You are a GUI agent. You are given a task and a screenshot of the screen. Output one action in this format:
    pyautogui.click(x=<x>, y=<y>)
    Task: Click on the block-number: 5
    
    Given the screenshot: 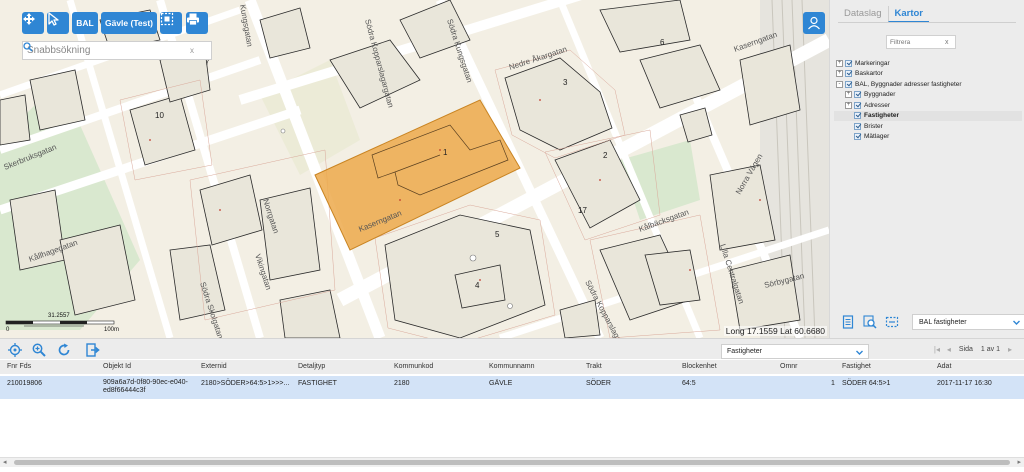 What is the action you would take?
    pyautogui.click(x=497, y=234)
    